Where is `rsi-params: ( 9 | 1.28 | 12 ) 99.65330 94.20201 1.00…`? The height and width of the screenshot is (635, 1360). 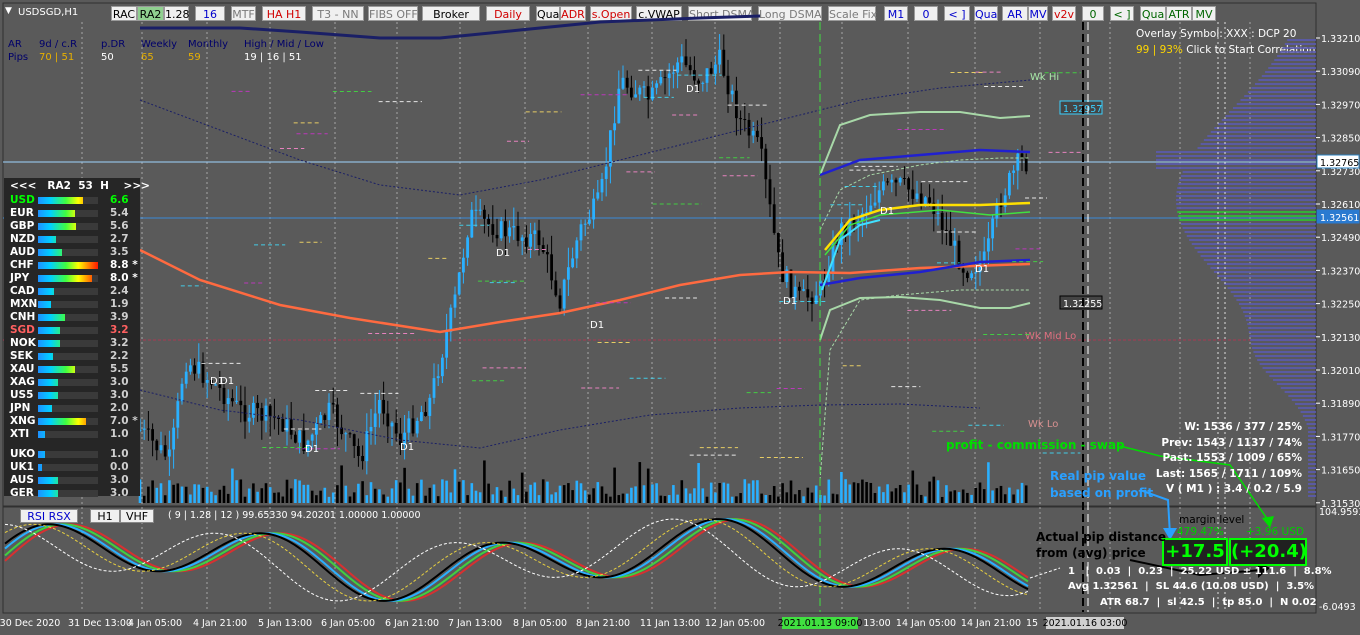
rsi-params: ( 9 | 1.28 | 12 ) 99.65330 94.20201 1.00… is located at coordinates (294, 515).